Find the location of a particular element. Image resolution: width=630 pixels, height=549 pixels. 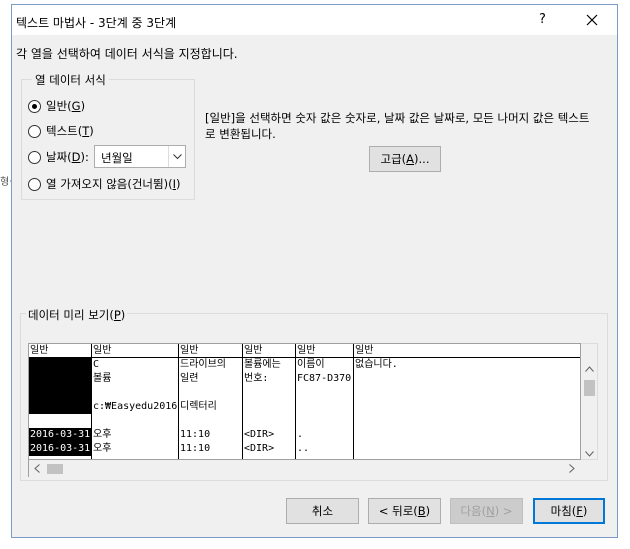

radio-general: 일반(G) is located at coordinates (56, 106).